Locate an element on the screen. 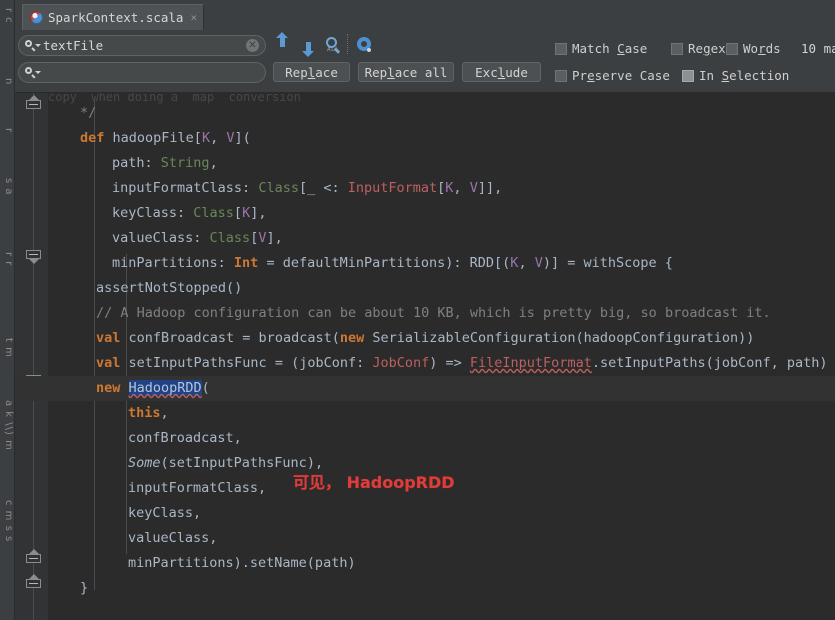  code-line: valueClass, is located at coordinates (172, 538).